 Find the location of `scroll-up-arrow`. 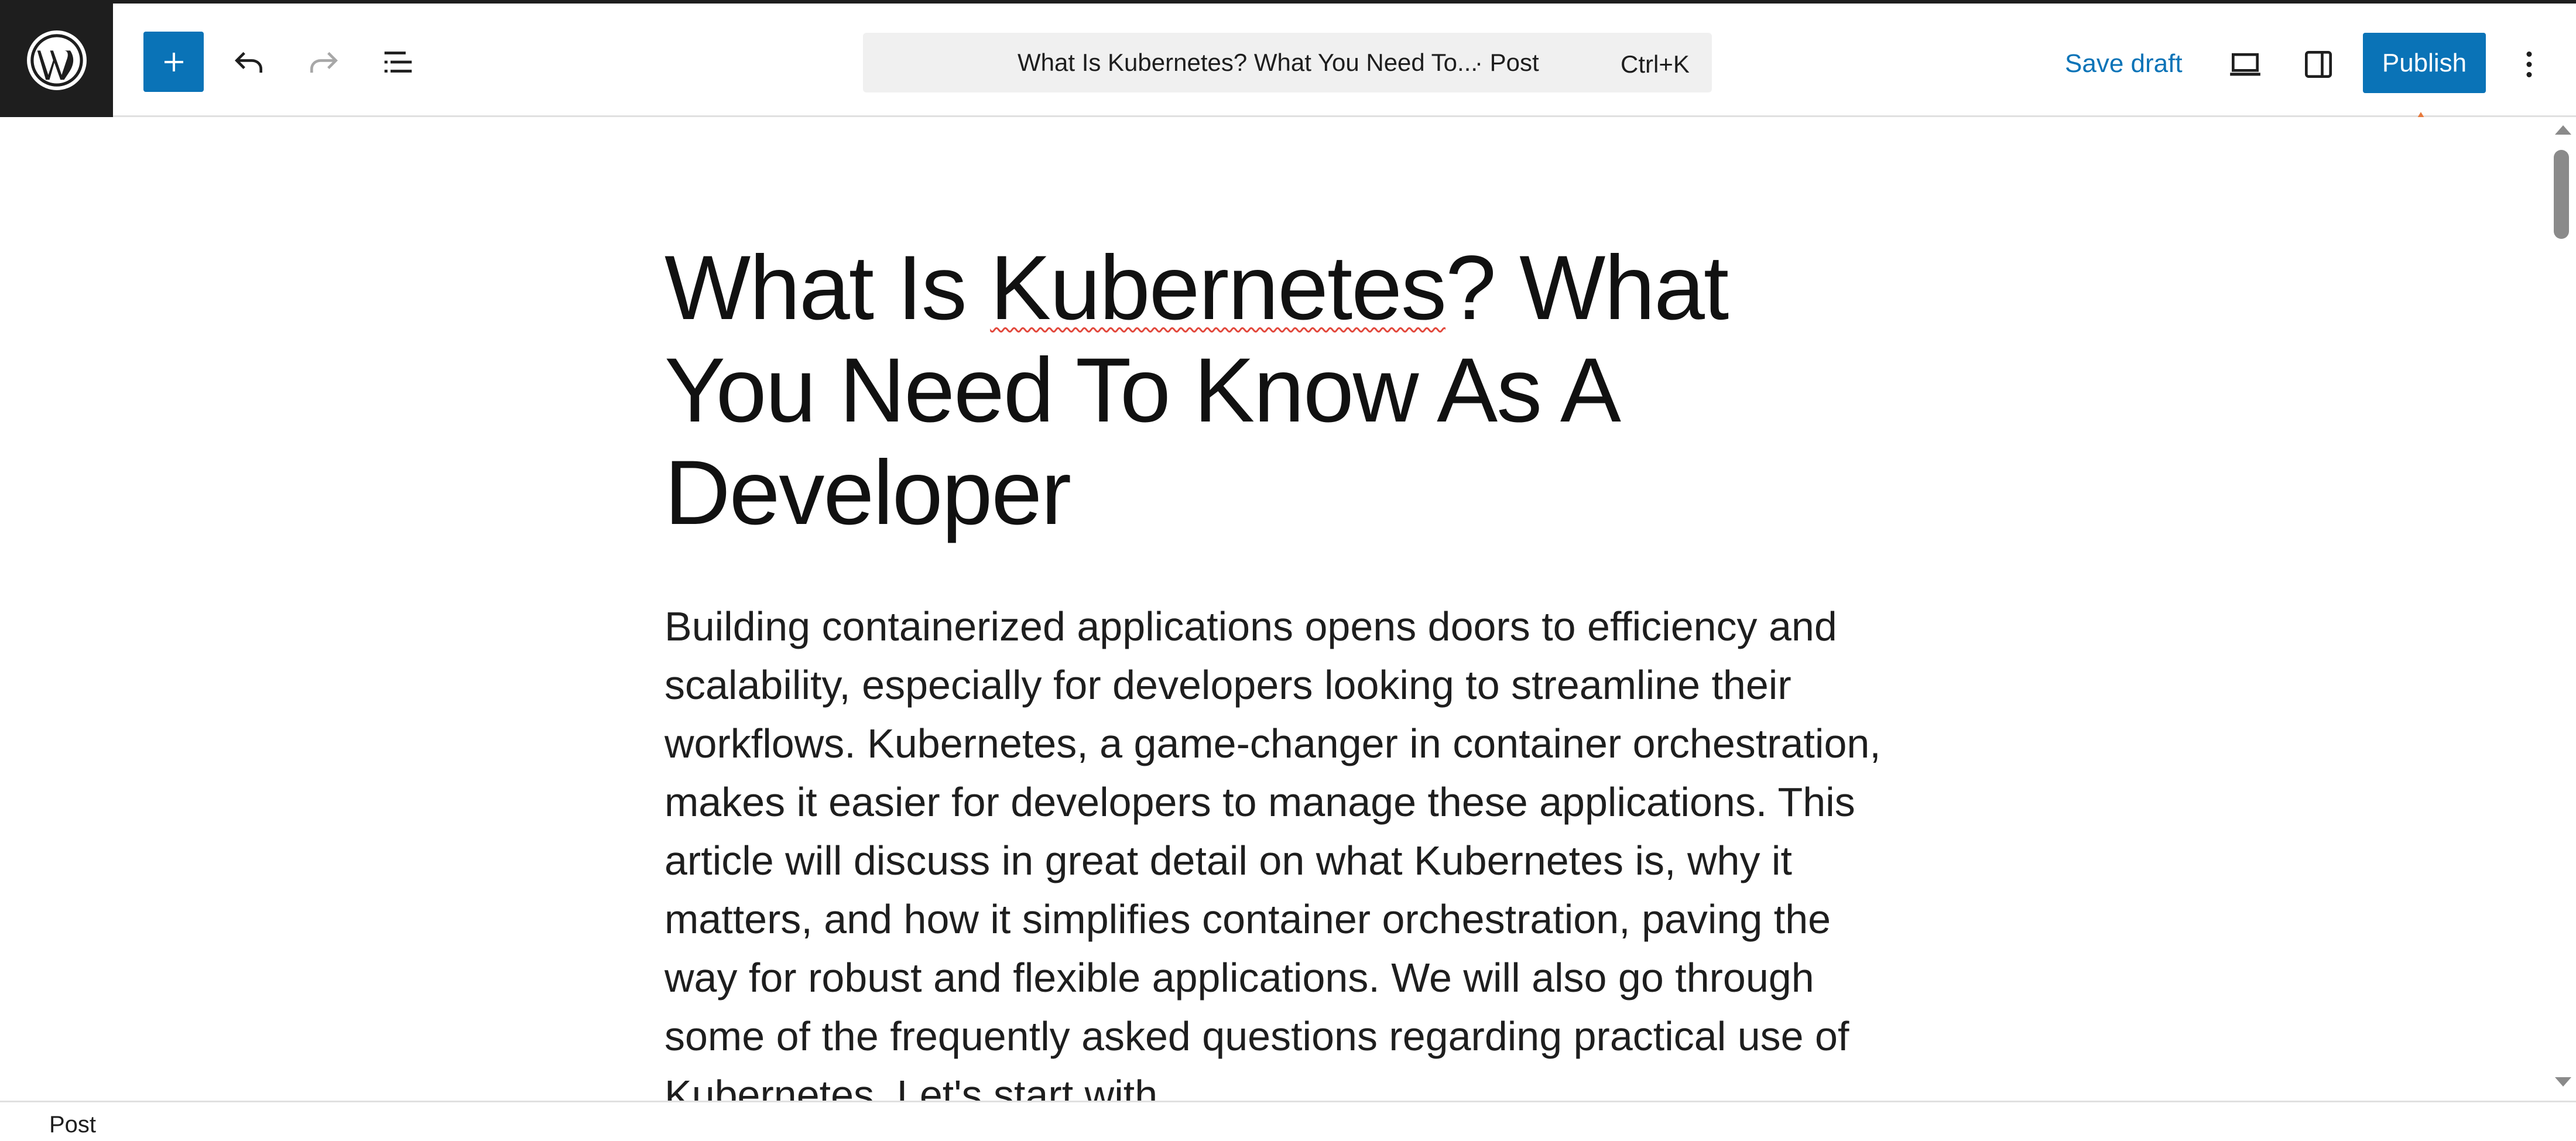

scroll-up-arrow is located at coordinates (2563, 130).